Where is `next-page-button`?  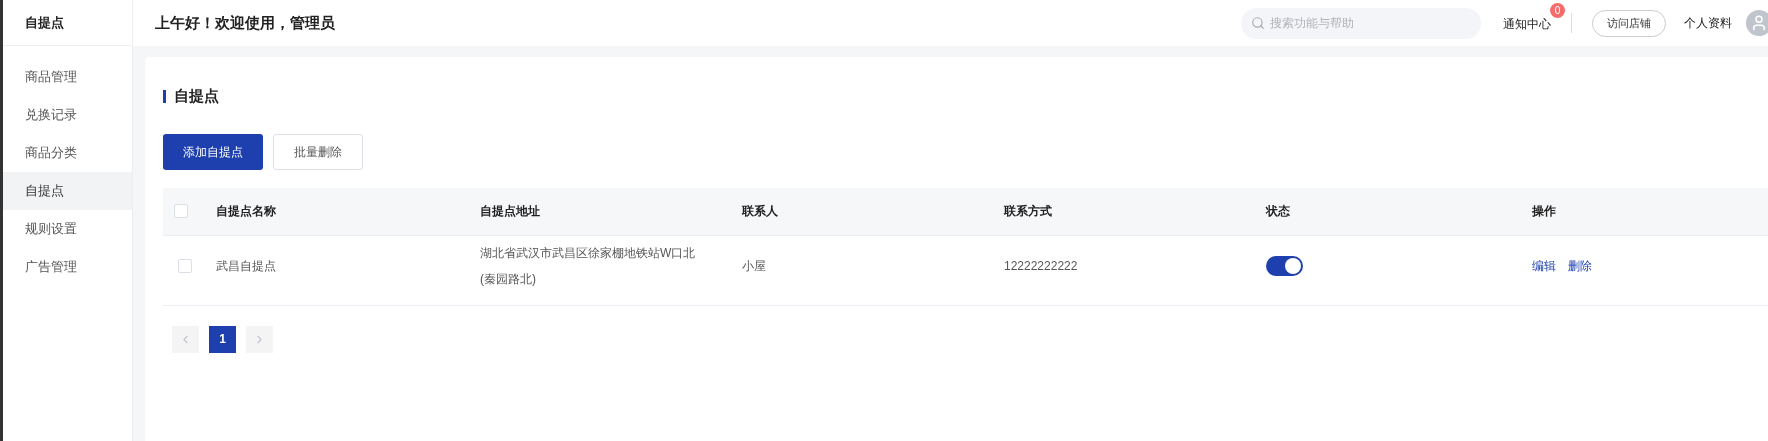 next-page-button is located at coordinates (259, 339).